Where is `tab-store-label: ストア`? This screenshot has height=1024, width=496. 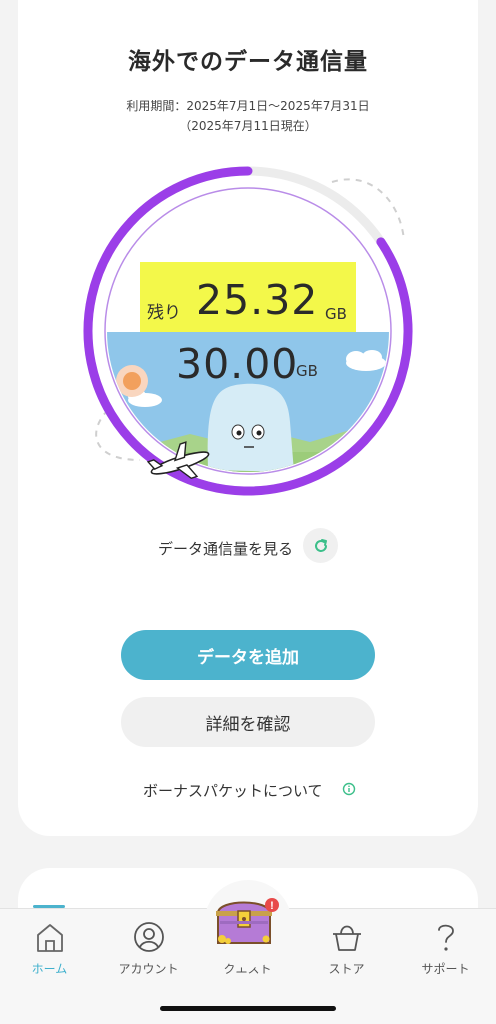
tab-store-label: ストア is located at coordinates (346, 969).